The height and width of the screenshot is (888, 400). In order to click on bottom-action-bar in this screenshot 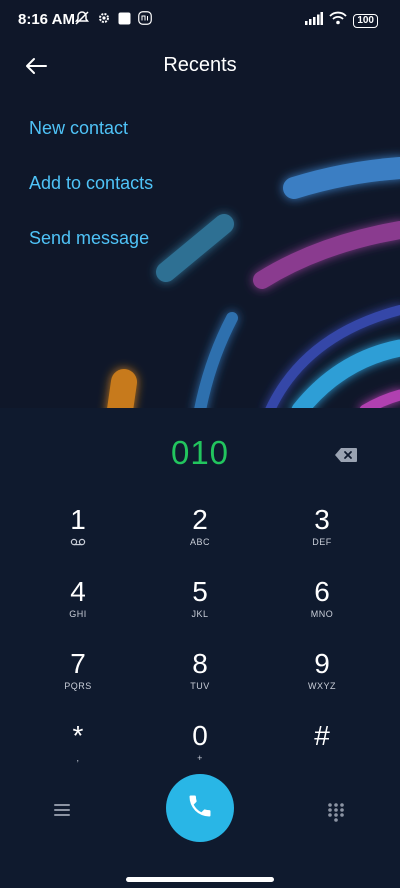, I will do `click(200, 804)`.